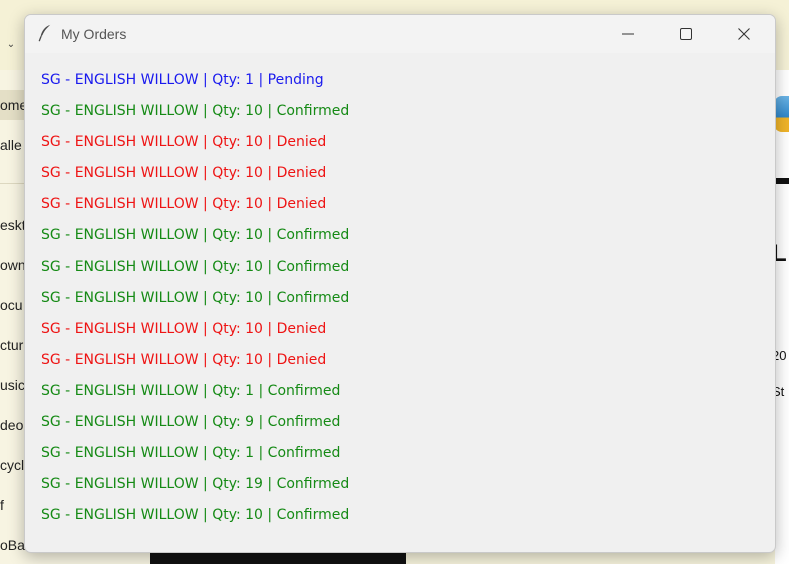 The image size is (789, 564). I want to click on minimize-icon, so click(628, 34).